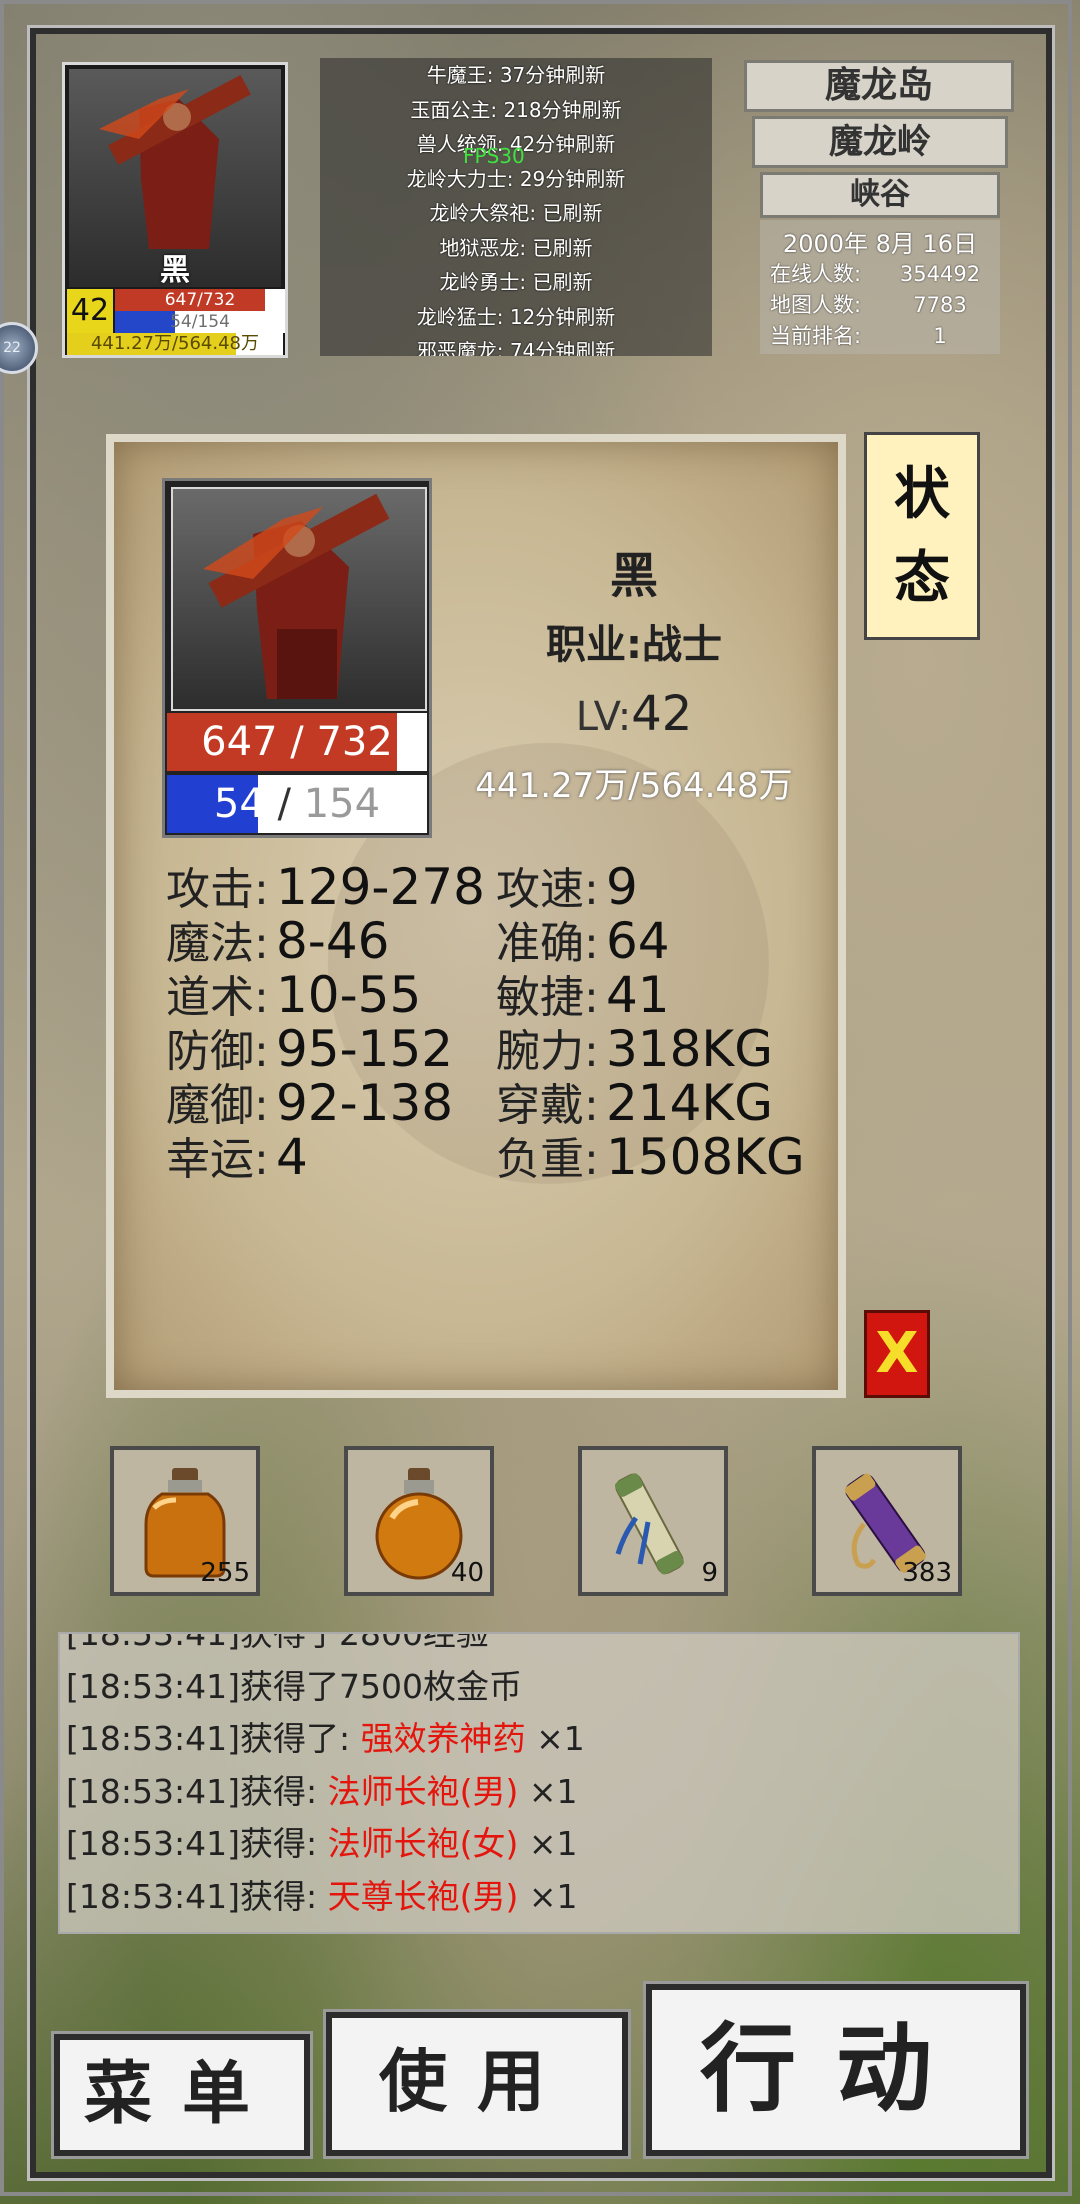 This screenshot has width=1080, height=2204. What do you see at coordinates (496, 887) in the screenshot?
I see `stat-row: 攻击: 129-278 攻速: 9` at bounding box center [496, 887].